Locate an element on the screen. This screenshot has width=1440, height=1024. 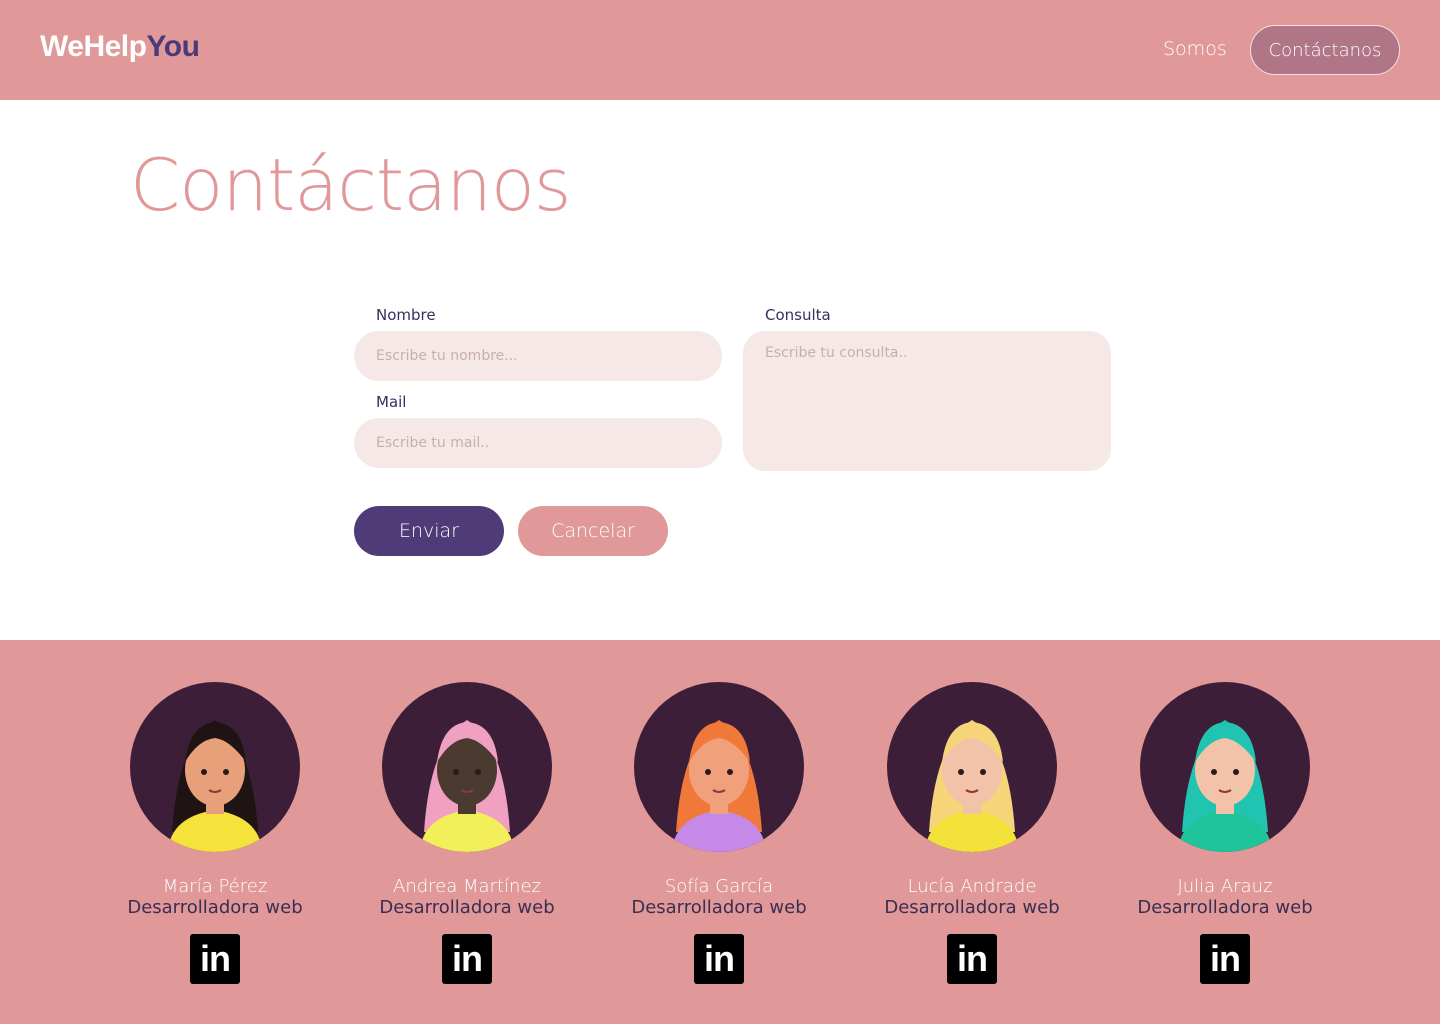
logo-part2: You is located at coordinates (173, 46).